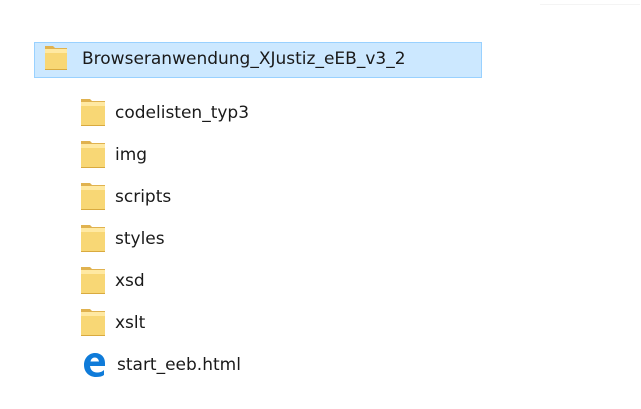 Image resolution: width=641 pixels, height=409 pixels. I want to click on tree-item-label: Browseranwendung_XJustiz_eEB_v3_2, so click(244, 59).